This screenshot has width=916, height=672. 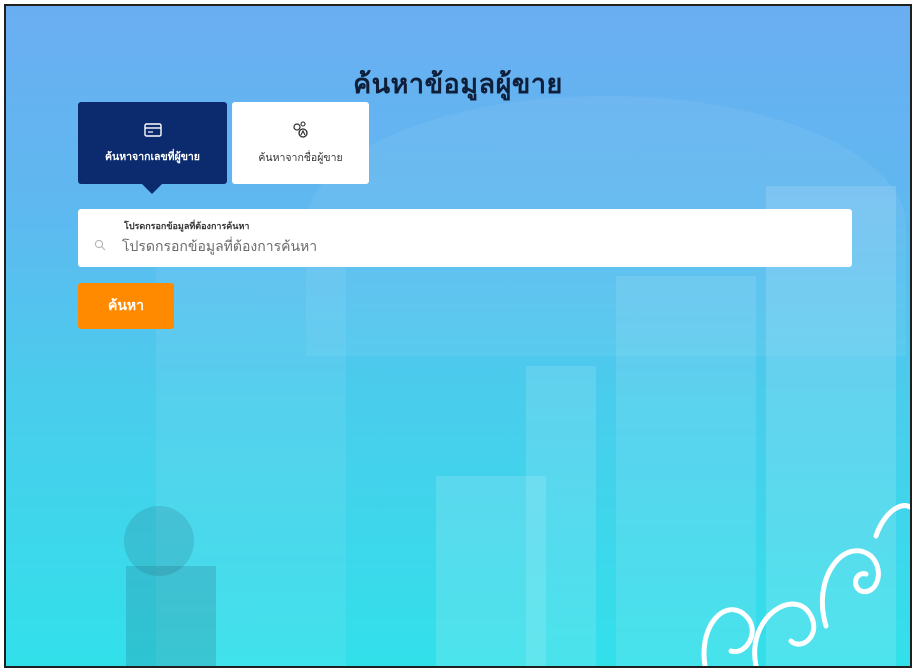 What do you see at coordinates (458, 84) in the screenshot?
I see `page-title: ค้นหาข้อมูลผู้ขาย` at bounding box center [458, 84].